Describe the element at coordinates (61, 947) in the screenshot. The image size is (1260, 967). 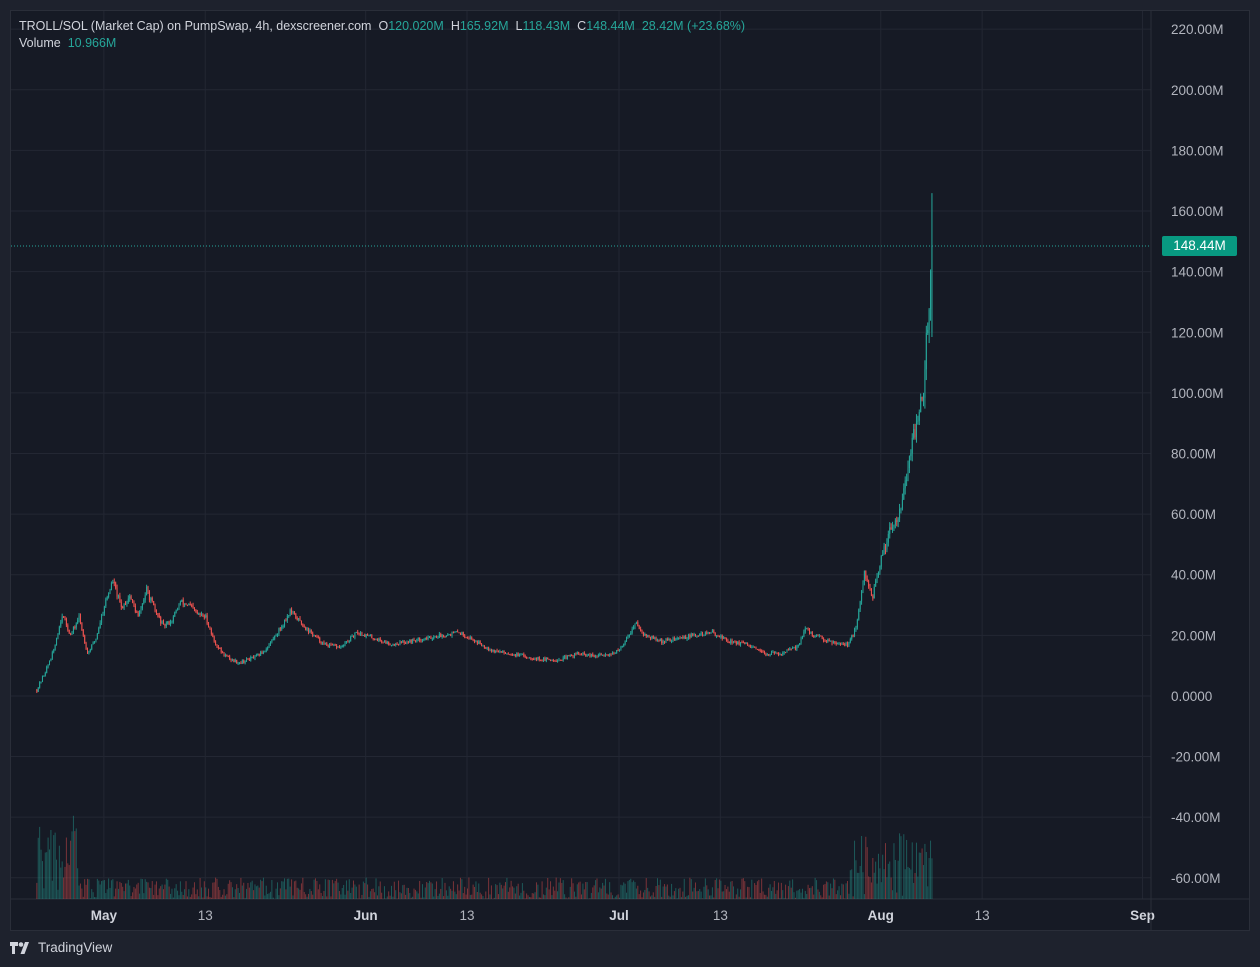
I see `tradingview-attribution: TradingView` at that location.